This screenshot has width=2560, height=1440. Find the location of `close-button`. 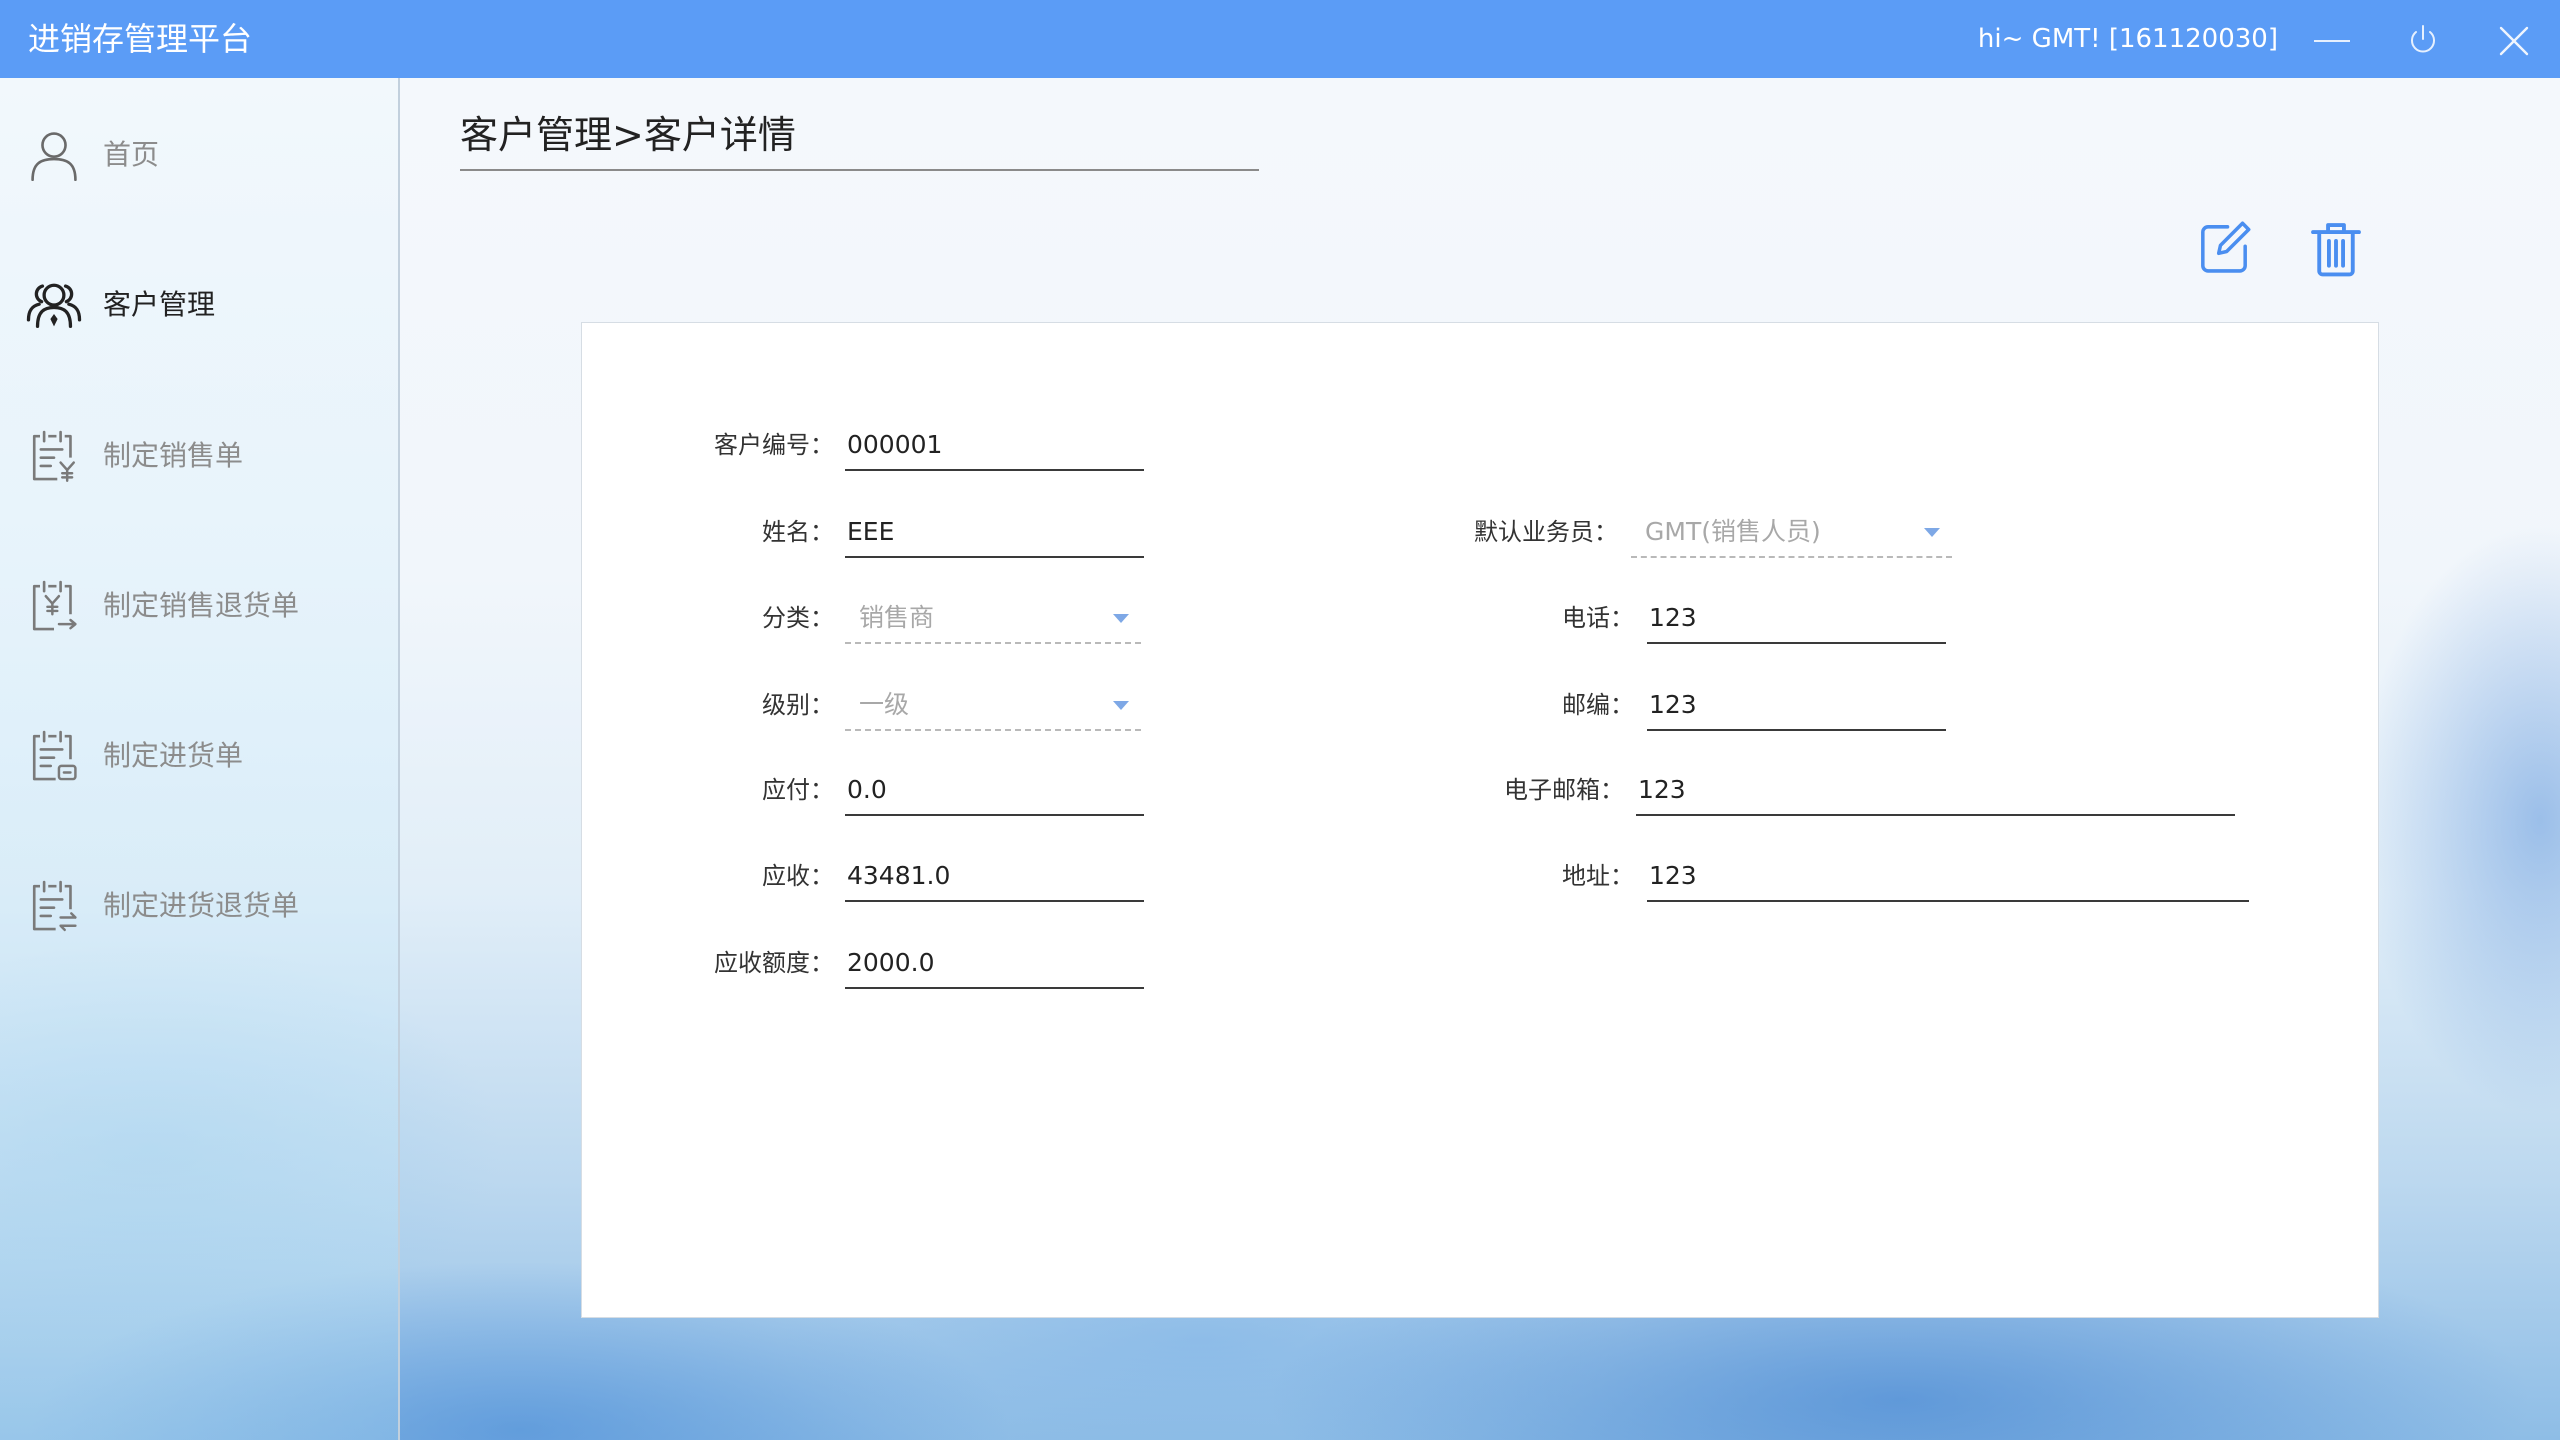

close-button is located at coordinates (2514, 41).